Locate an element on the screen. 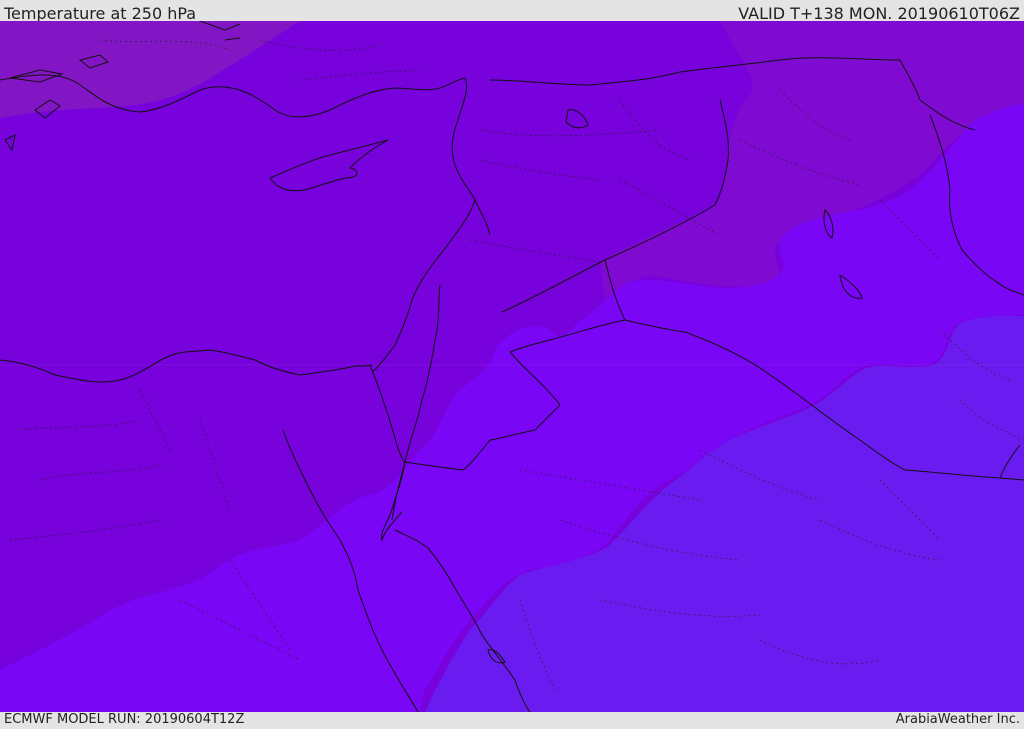 The width and height of the screenshot is (1024, 729). credit-label: ArabiaWeather Inc. is located at coordinates (957, 719).